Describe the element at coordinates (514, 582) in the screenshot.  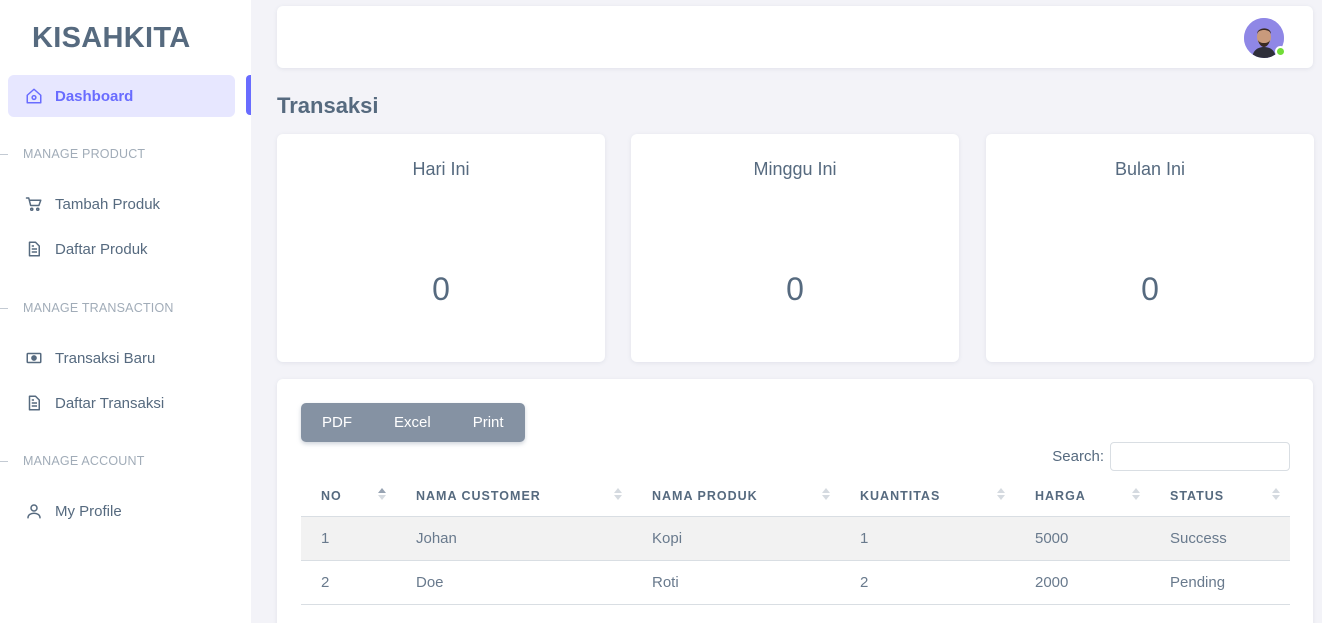
I see `cell-customer: Doe` at that location.